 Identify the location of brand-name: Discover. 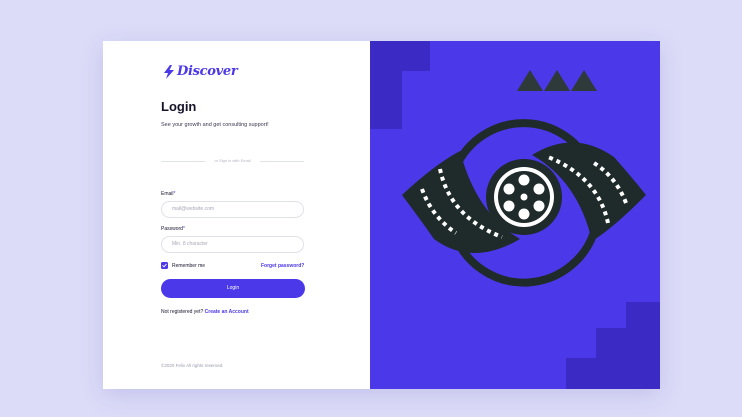
(207, 71).